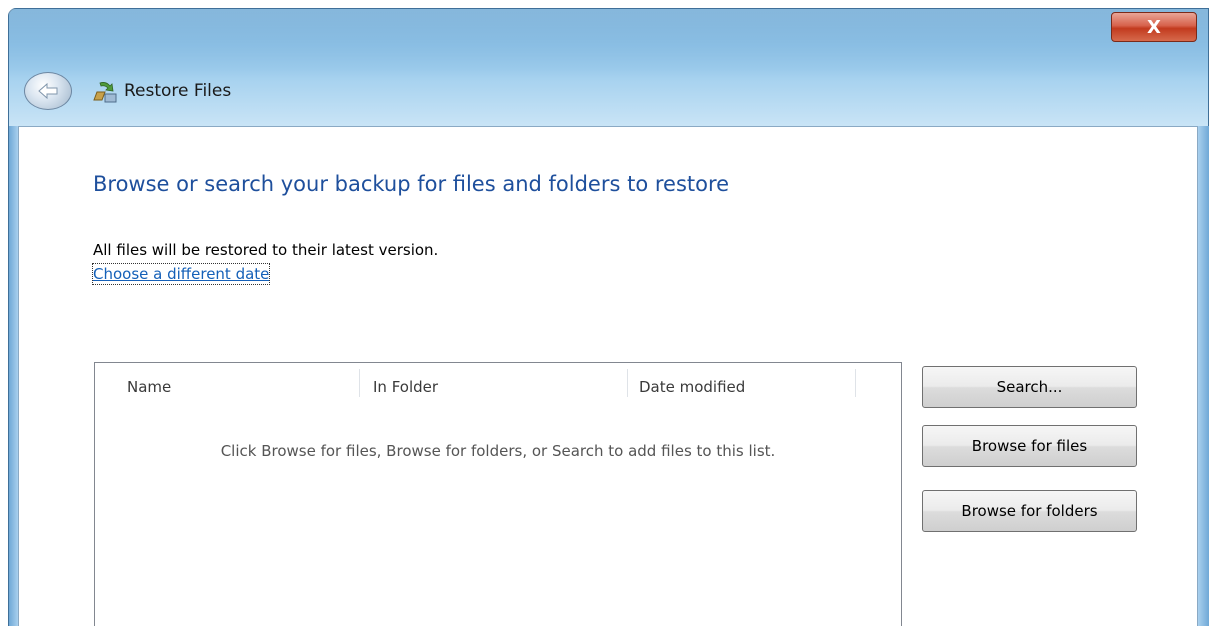 Image resolution: width=1209 pixels, height=626 pixels. What do you see at coordinates (13, 376) in the screenshot?
I see `window-frame-left` at bounding box center [13, 376].